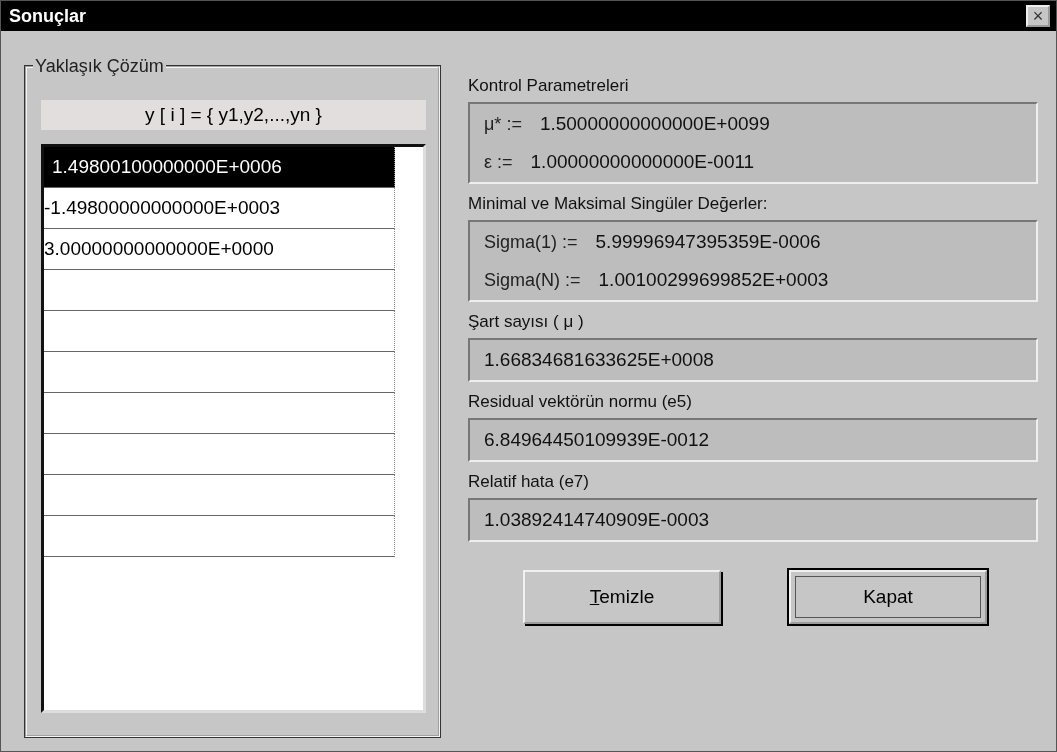  What do you see at coordinates (549, 86) in the screenshot?
I see `section-label: Kontrol Parametreleri` at bounding box center [549, 86].